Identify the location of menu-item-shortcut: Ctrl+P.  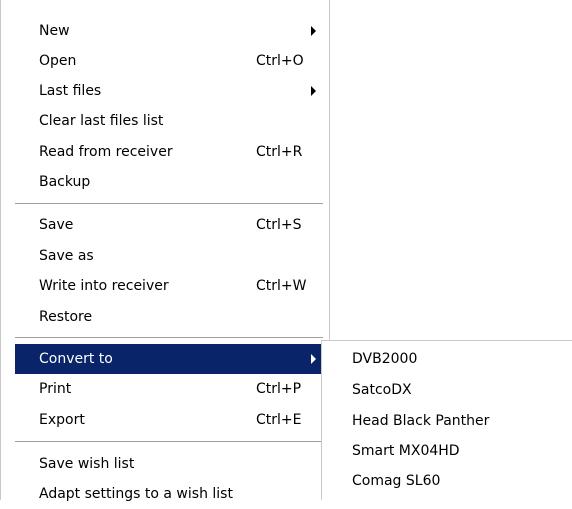
(279, 389).